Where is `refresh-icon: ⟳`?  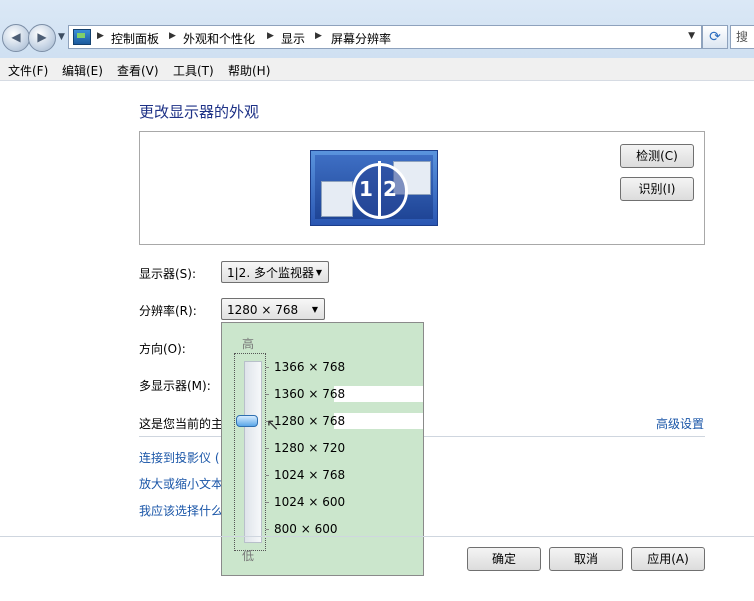
refresh-icon: ⟳ is located at coordinates (715, 37).